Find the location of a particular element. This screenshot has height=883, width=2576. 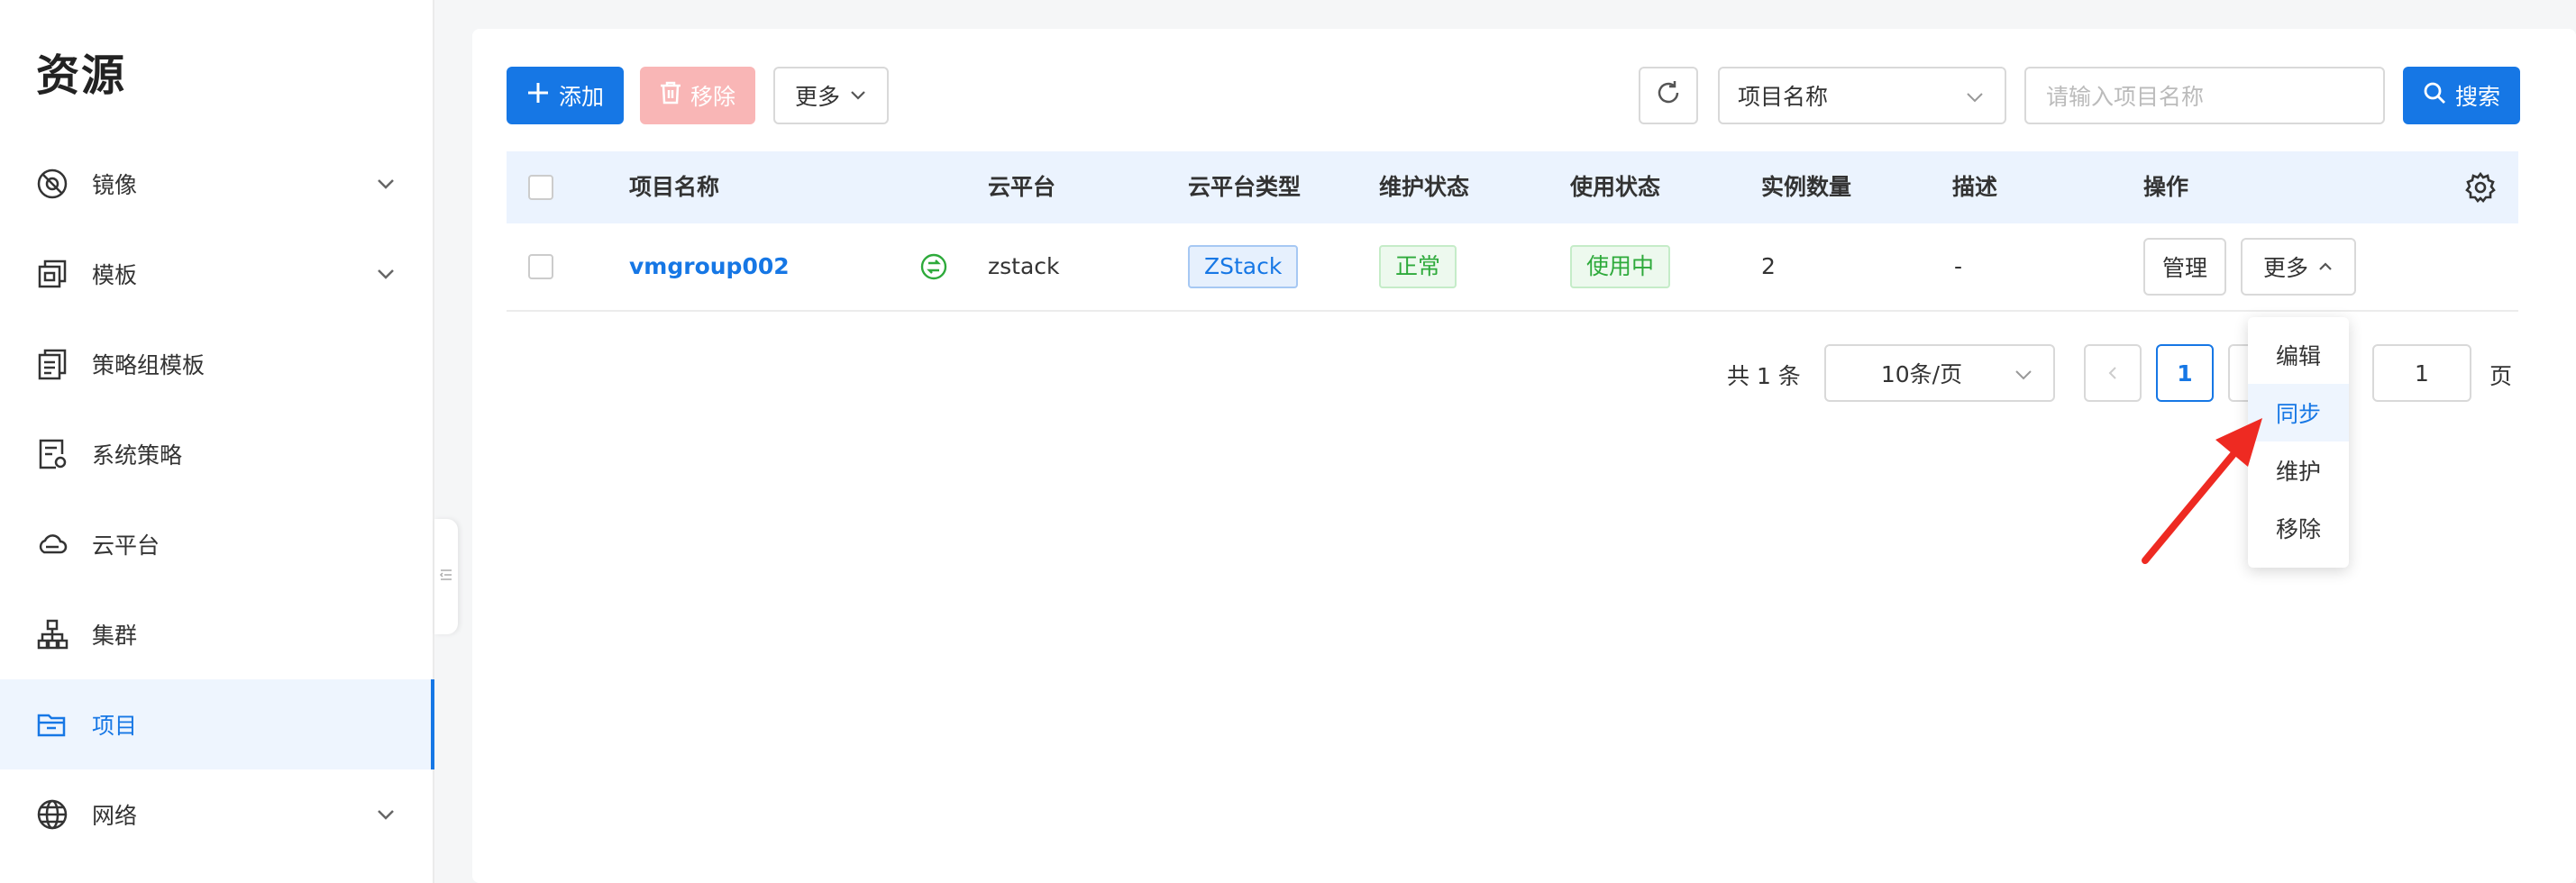

filter-field-select: 项目名称 is located at coordinates (1862, 96).